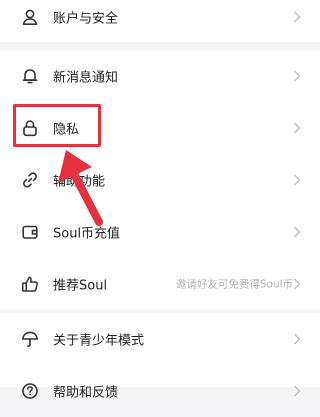 The width and height of the screenshot is (320, 417). Describe the element at coordinates (234, 284) in the screenshot. I see `invite-hint-text: 邀请好友可免费得Soul币` at that location.